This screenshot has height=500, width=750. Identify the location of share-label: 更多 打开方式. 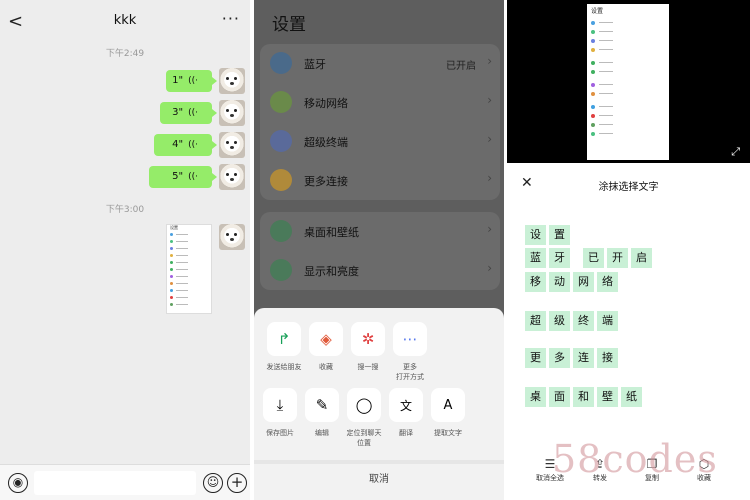
(410, 372).